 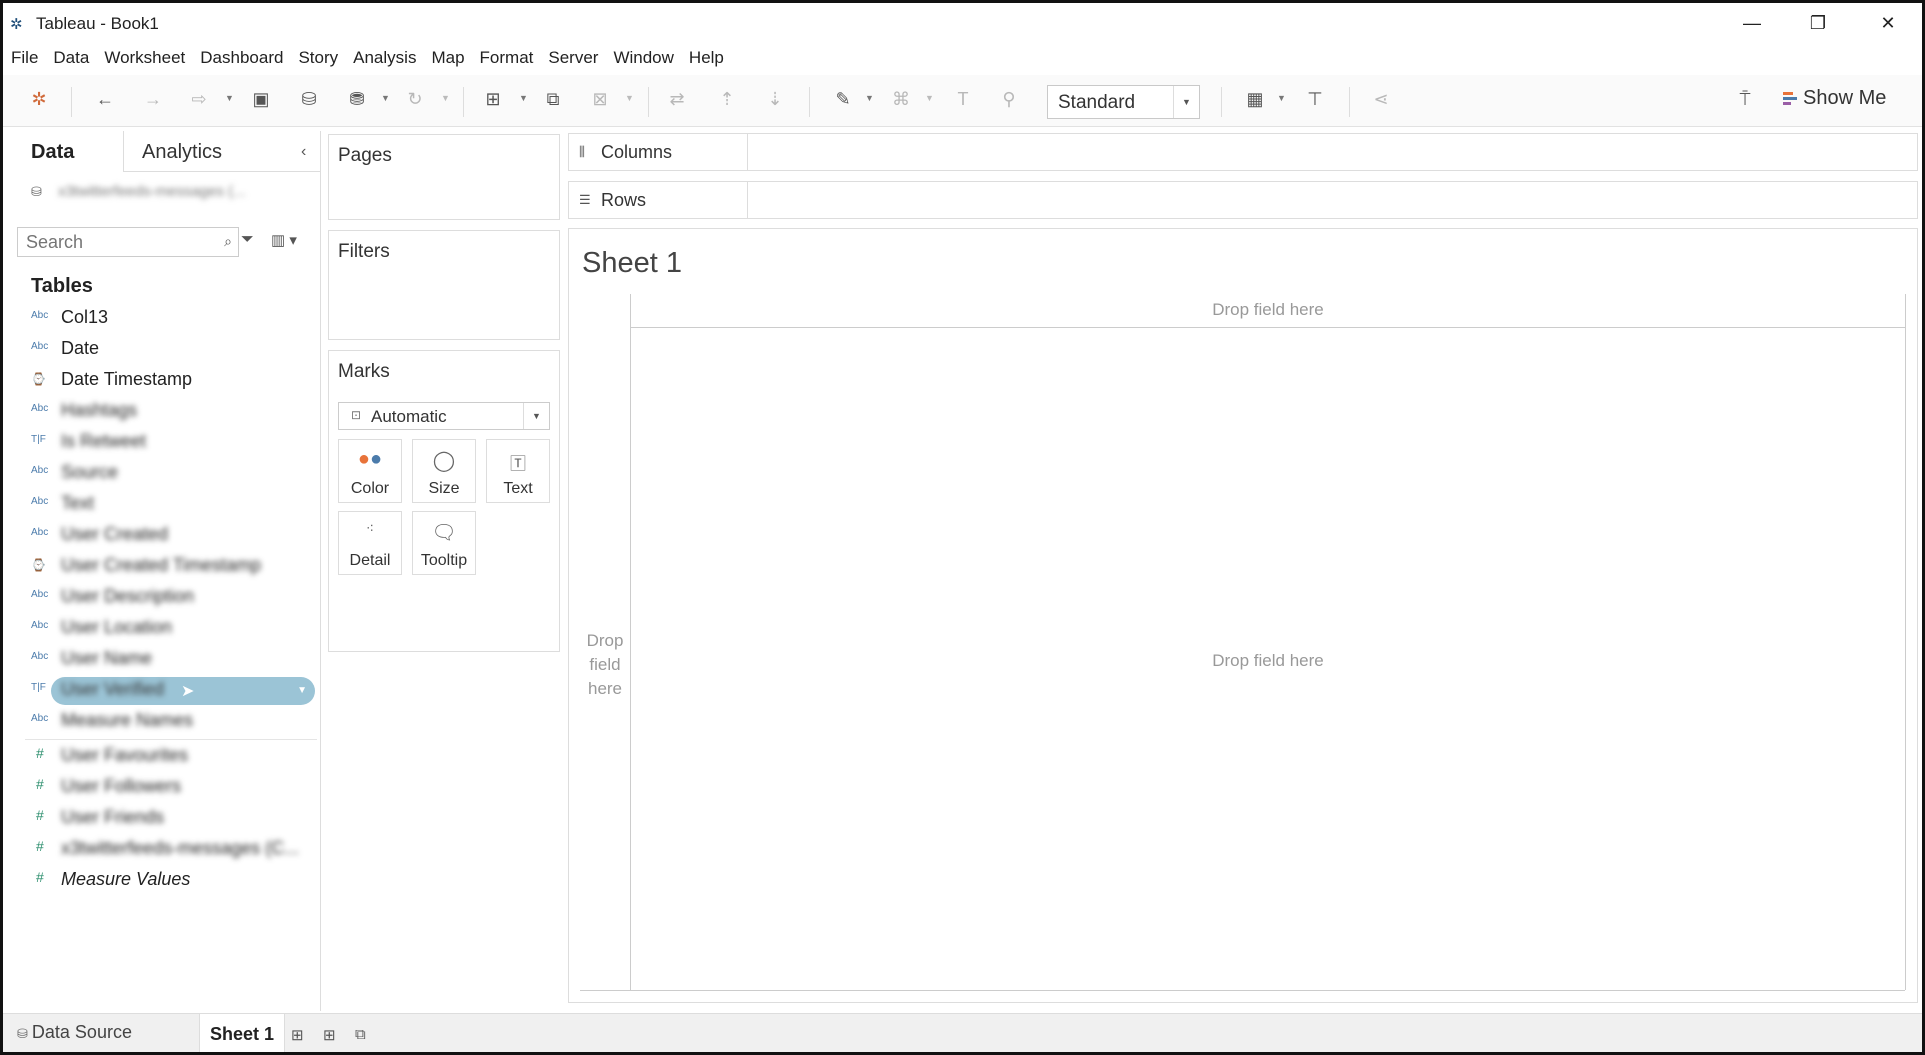 What do you see at coordinates (172, 504) in the screenshot?
I see `field-text: Abc Text` at bounding box center [172, 504].